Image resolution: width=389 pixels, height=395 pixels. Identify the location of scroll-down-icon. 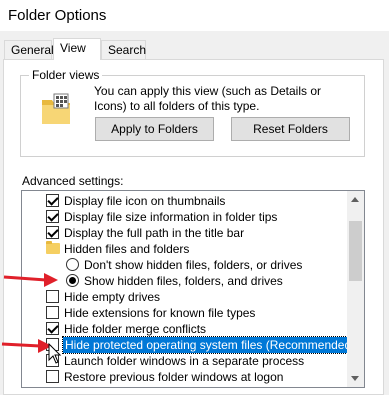
(355, 378).